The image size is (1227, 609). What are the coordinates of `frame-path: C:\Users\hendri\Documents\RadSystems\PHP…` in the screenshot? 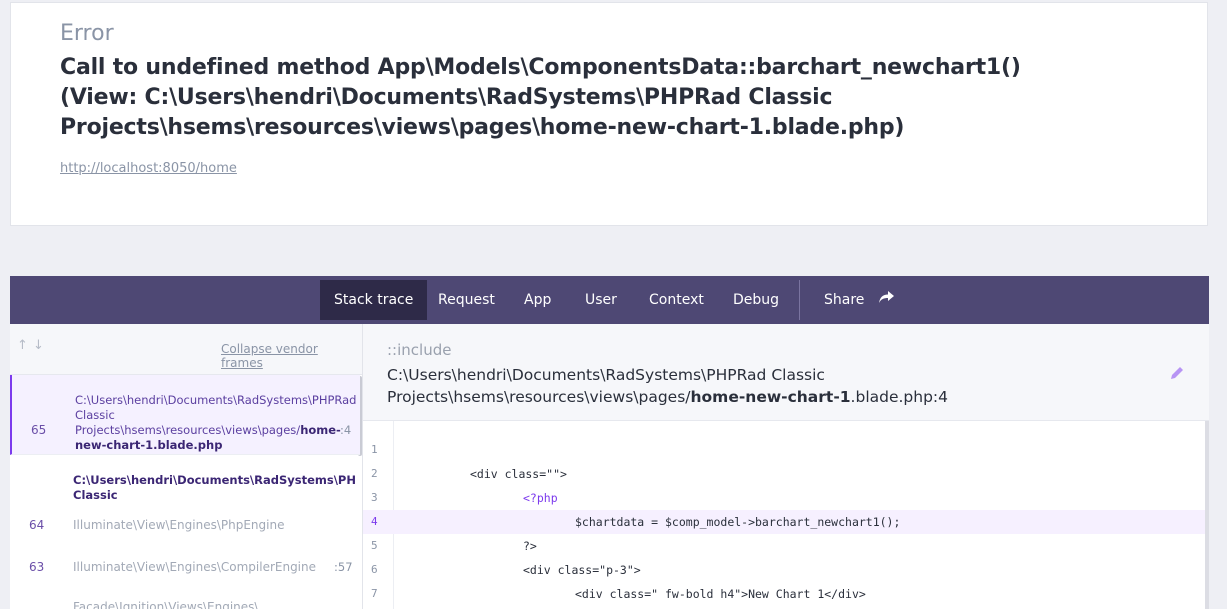 It's located at (216, 422).